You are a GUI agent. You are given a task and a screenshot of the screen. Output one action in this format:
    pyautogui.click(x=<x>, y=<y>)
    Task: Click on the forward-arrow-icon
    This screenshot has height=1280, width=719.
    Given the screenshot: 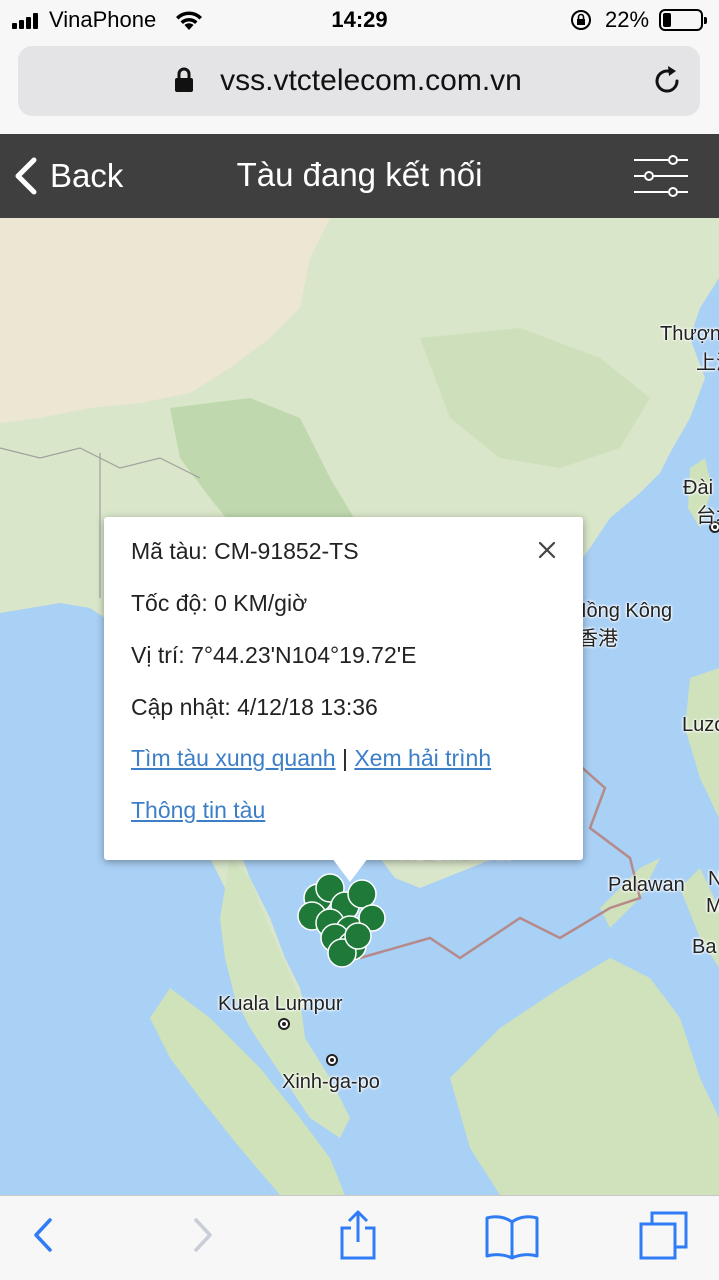 What is the action you would take?
    pyautogui.click(x=203, y=1235)
    